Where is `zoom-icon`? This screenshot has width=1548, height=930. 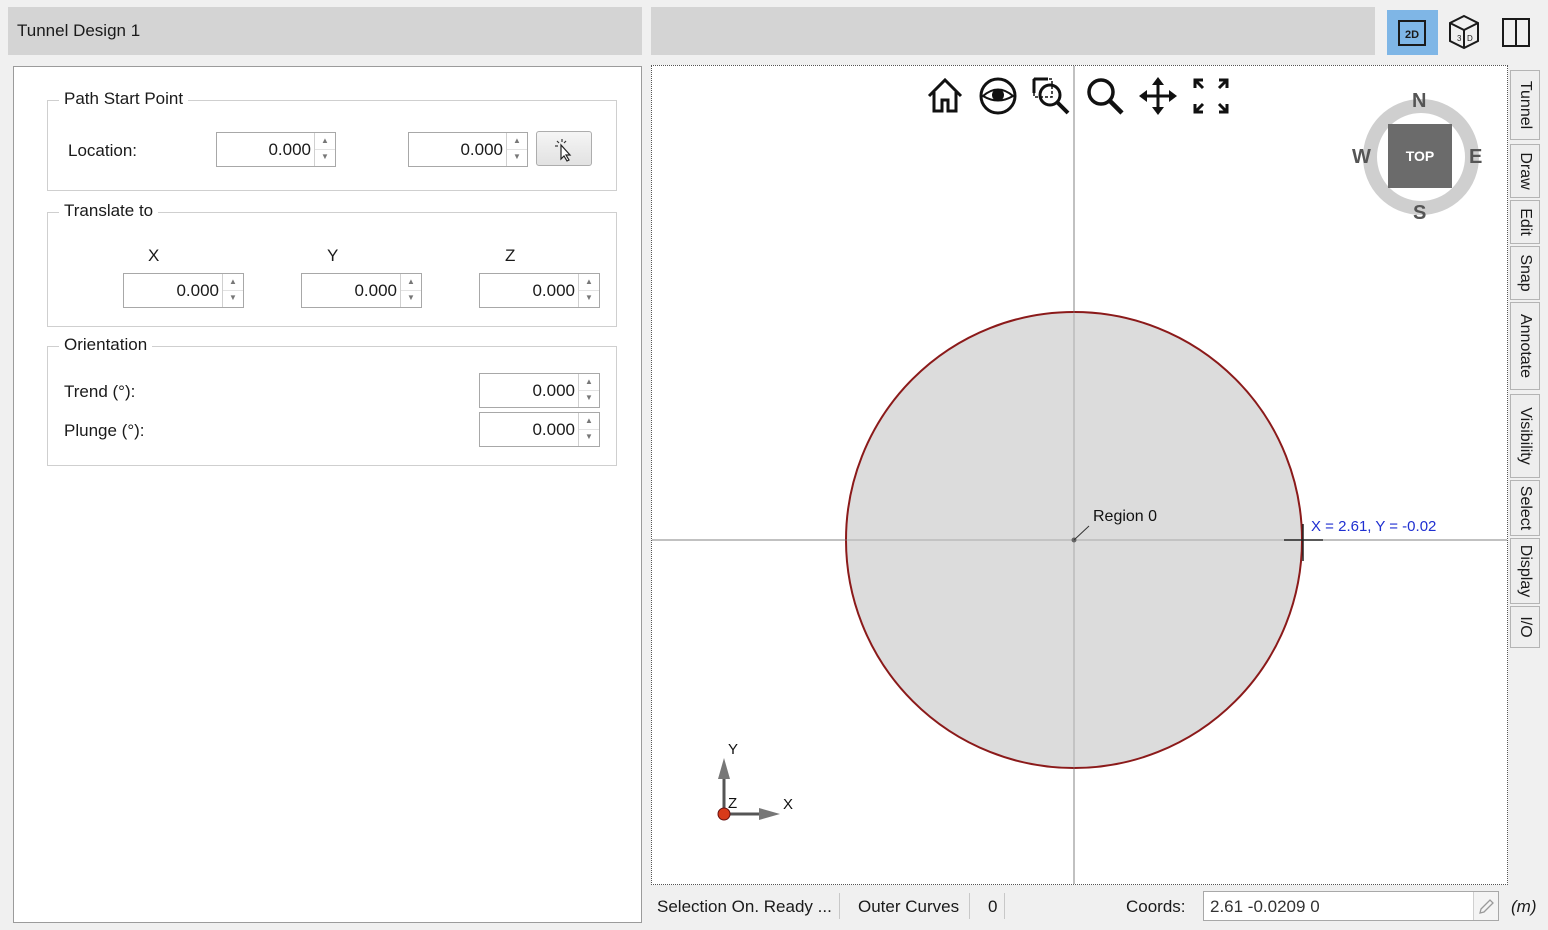
zoom-icon is located at coordinates (1105, 96).